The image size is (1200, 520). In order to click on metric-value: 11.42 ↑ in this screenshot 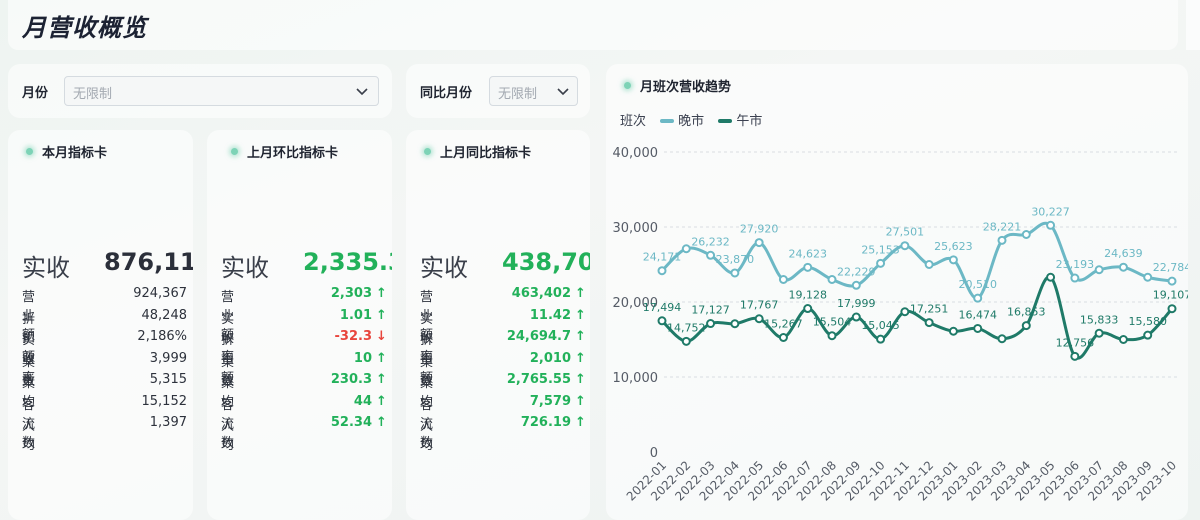, I will do `click(557, 315)`.